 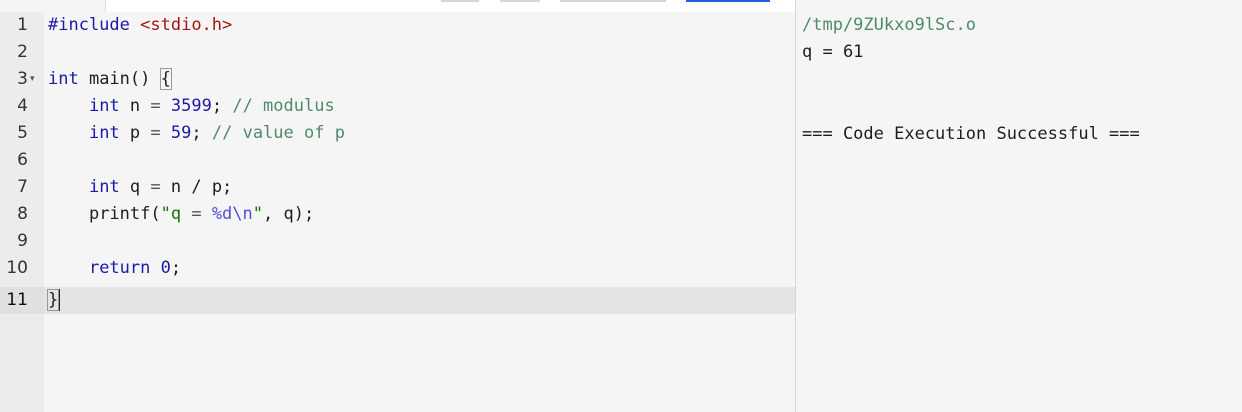 I want to click on editor-toolbar, so click(x=397, y=6).